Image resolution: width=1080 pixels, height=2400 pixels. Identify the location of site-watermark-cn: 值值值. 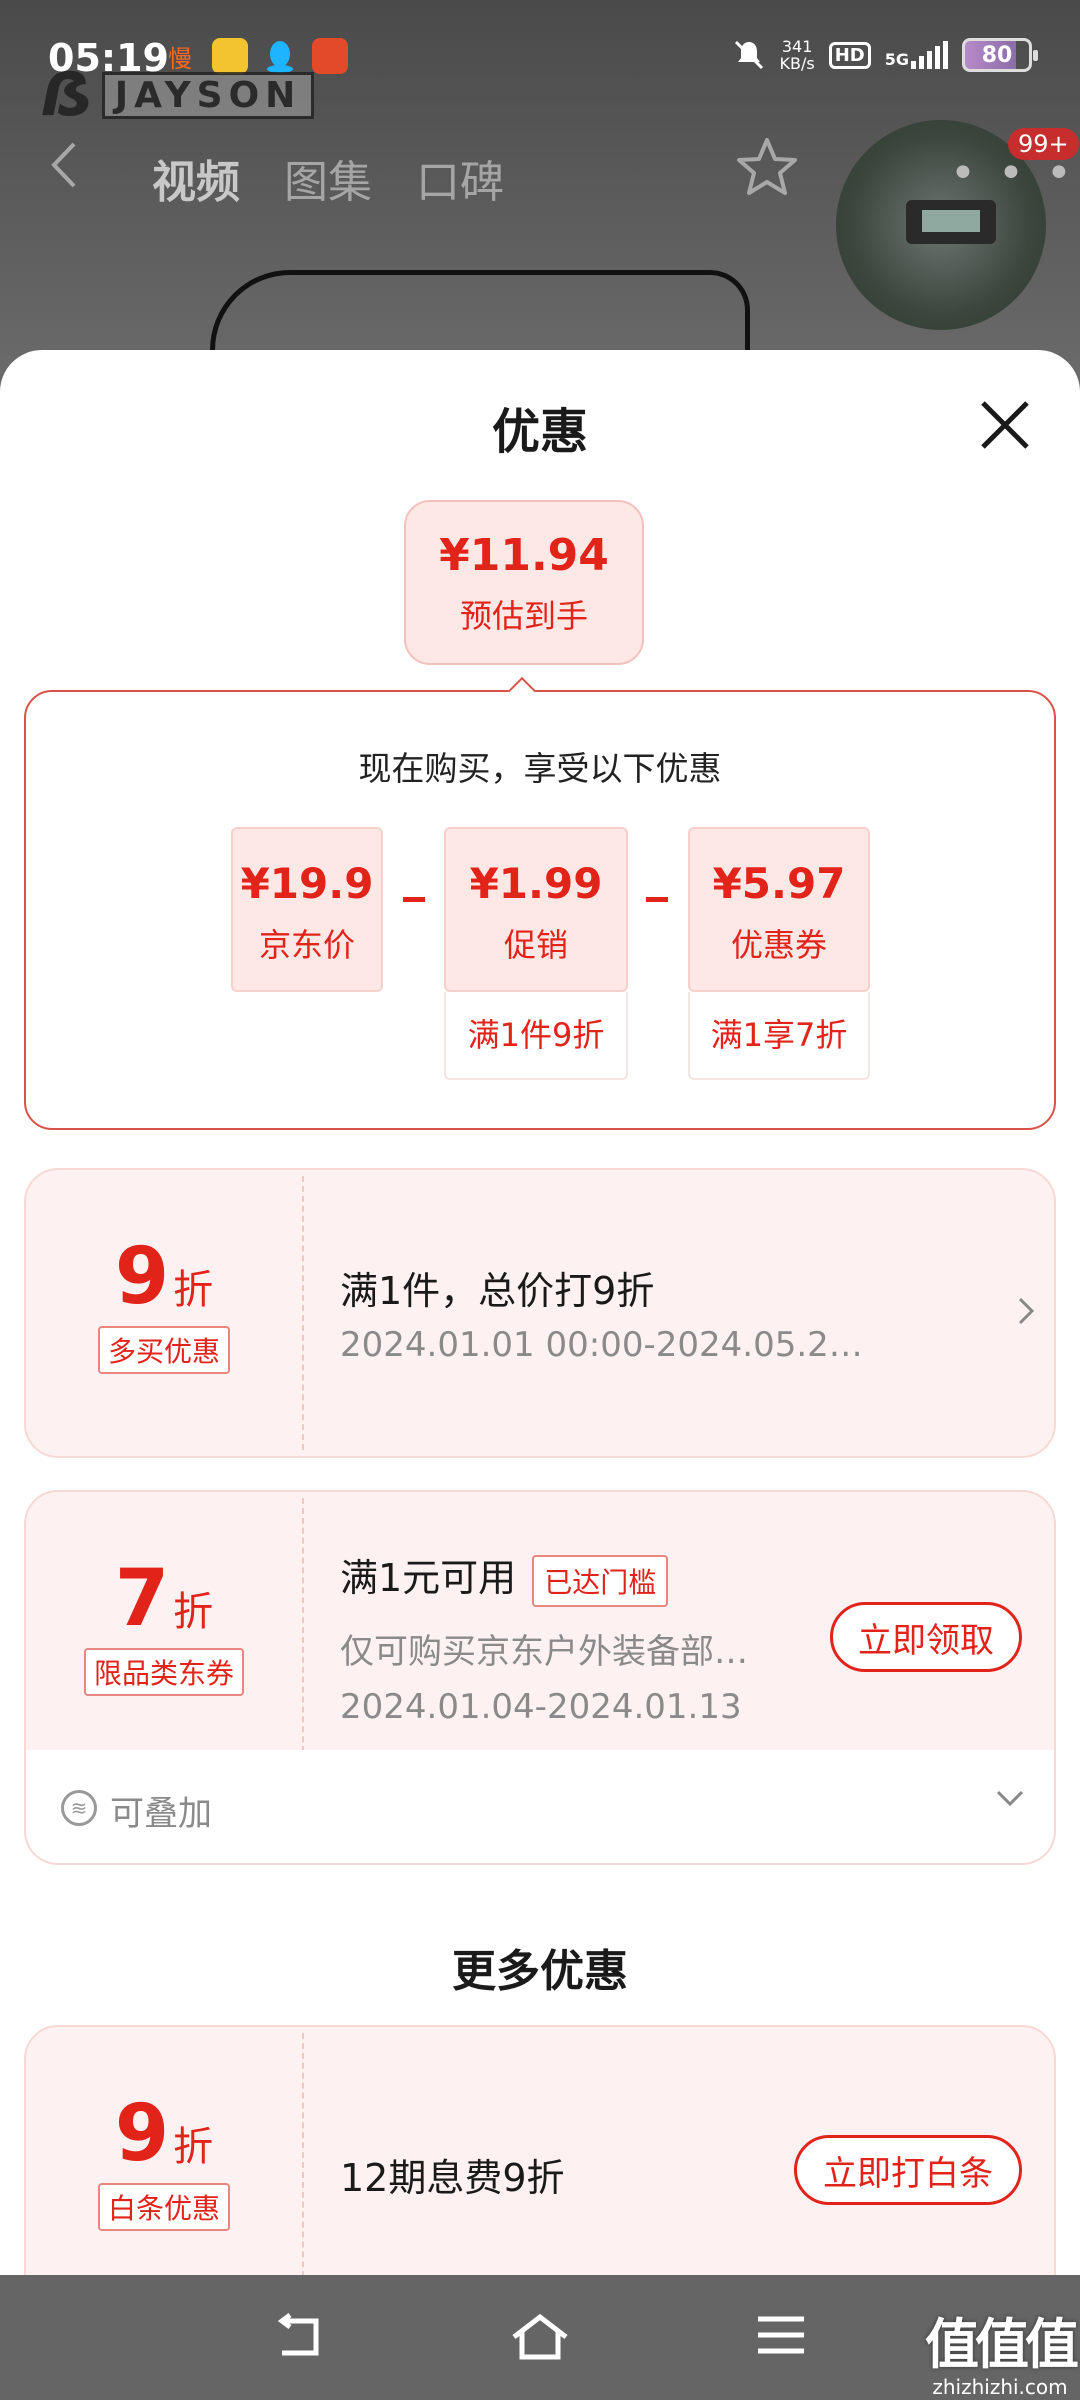
(1002, 2344).